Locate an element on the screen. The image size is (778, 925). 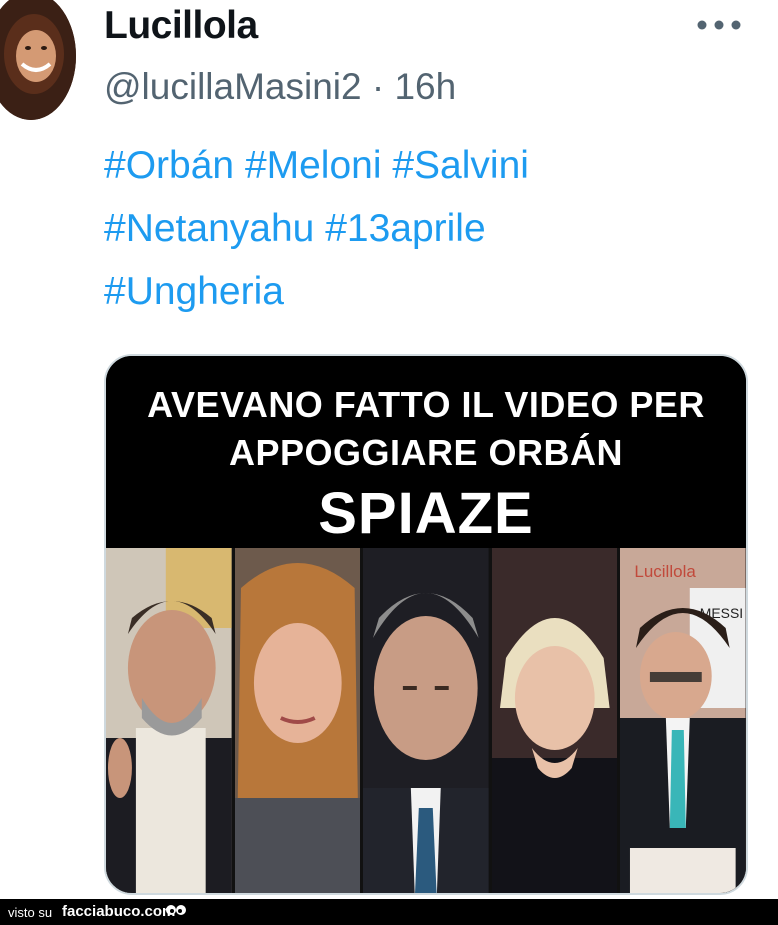
hashtag-link: #Meloni is located at coordinates (313, 165).